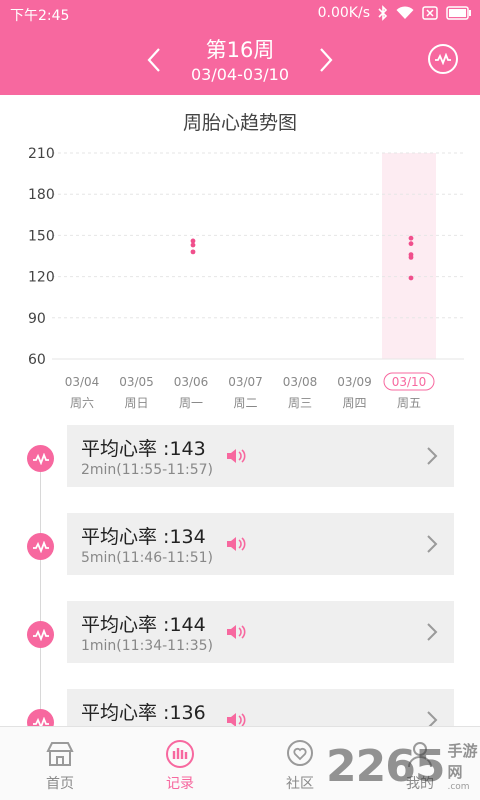 Image resolution: width=480 pixels, height=800 pixels. I want to click on network-speed: 0.00K/s, so click(343, 13).